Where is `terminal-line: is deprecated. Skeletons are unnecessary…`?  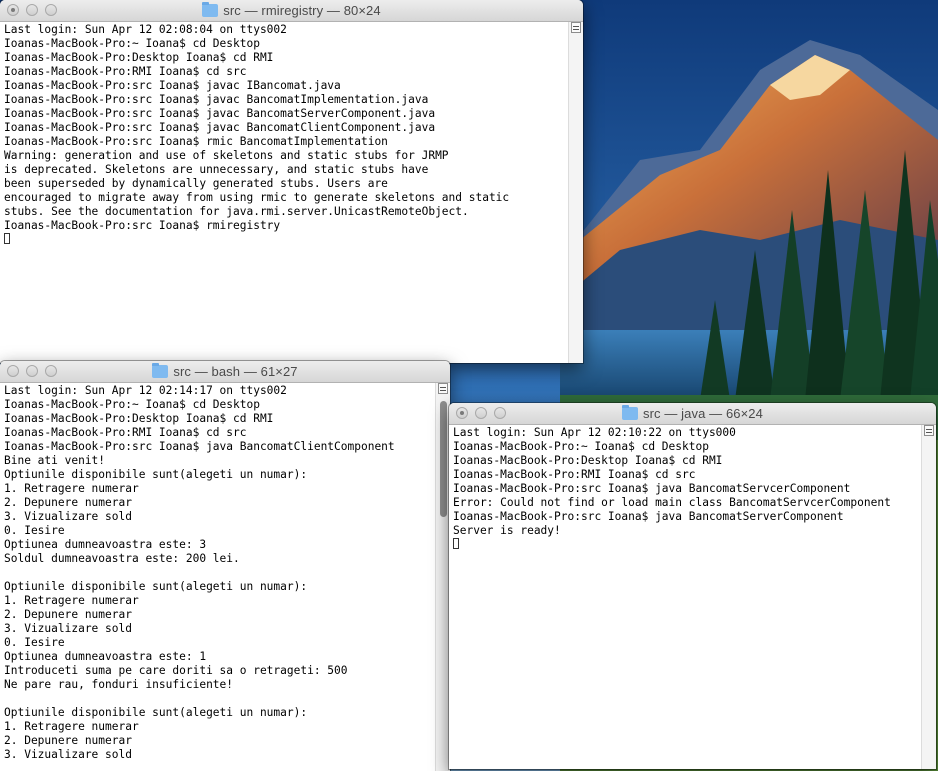
terminal-line: is deprecated. Skeletons are unnecessary… is located at coordinates (216, 169).